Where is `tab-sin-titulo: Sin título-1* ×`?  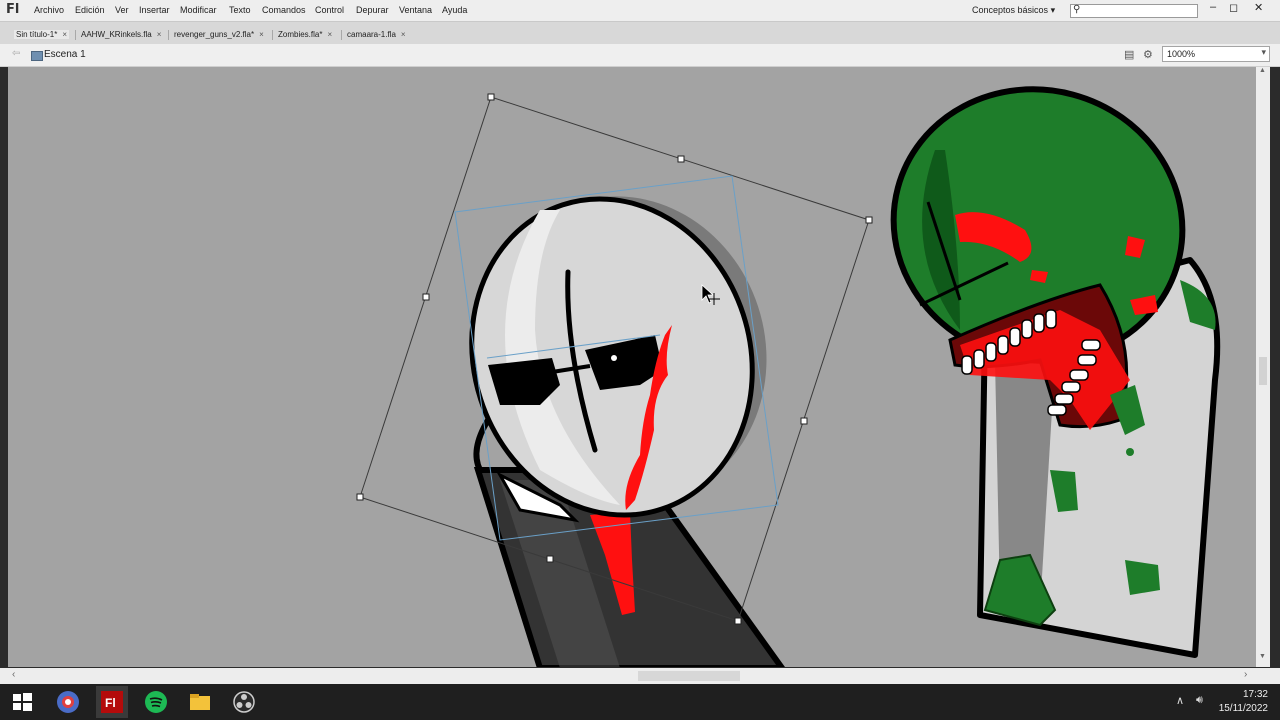 tab-sin-titulo: Sin título-1* × is located at coordinates (42, 34).